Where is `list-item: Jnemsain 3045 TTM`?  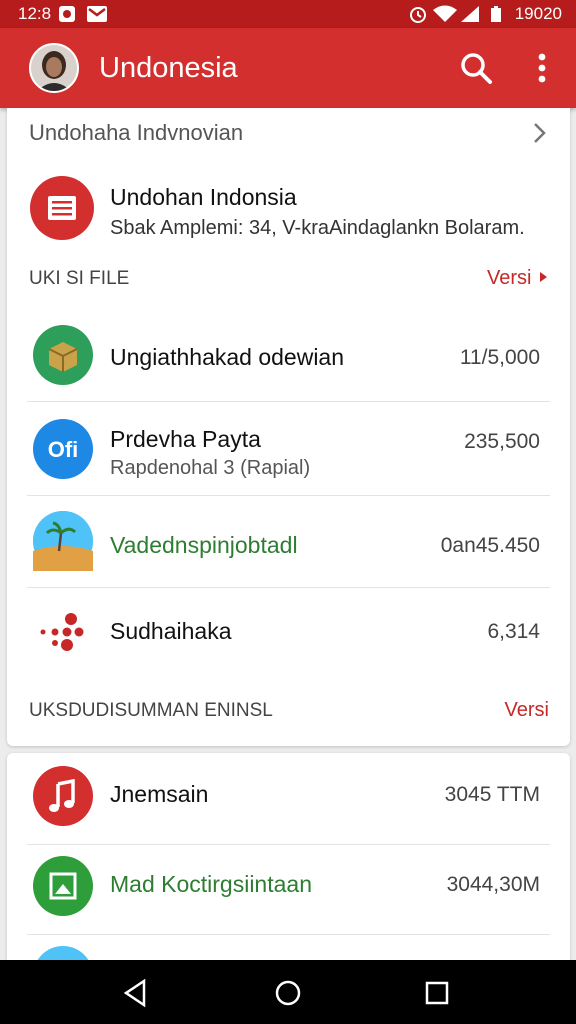
list-item: Jnemsain 3045 TTM is located at coordinates (288, 799).